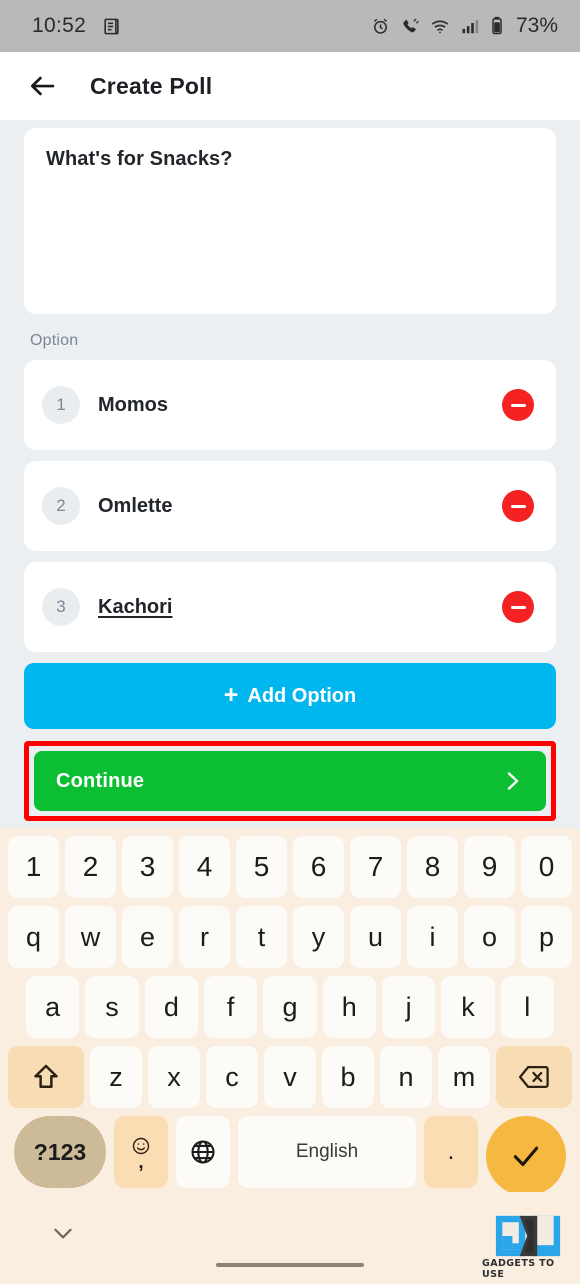  I want to click on option-section-label: Option, so click(54, 340).